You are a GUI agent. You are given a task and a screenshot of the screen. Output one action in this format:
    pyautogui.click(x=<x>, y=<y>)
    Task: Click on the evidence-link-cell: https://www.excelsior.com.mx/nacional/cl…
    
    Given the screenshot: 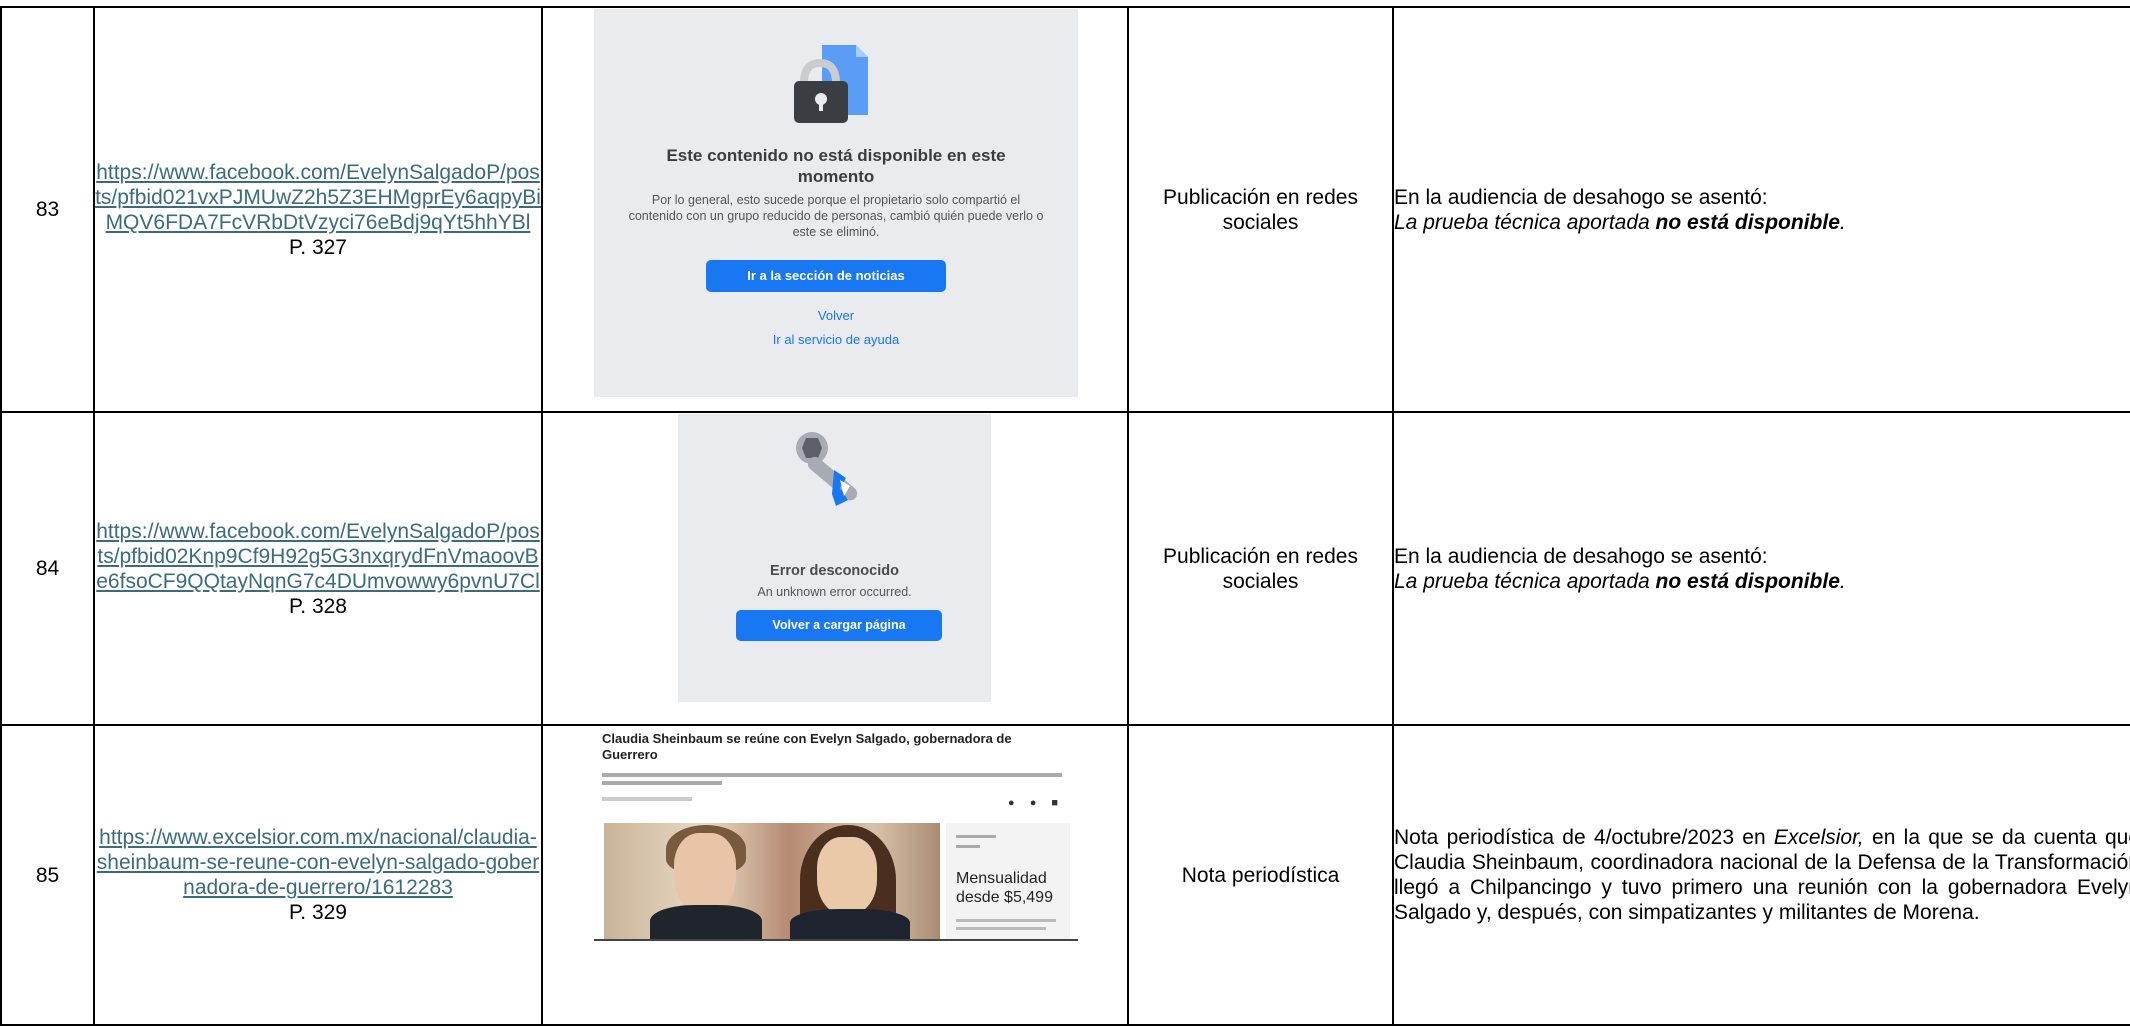 What is the action you would take?
    pyautogui.click(x=318, y=875)
    